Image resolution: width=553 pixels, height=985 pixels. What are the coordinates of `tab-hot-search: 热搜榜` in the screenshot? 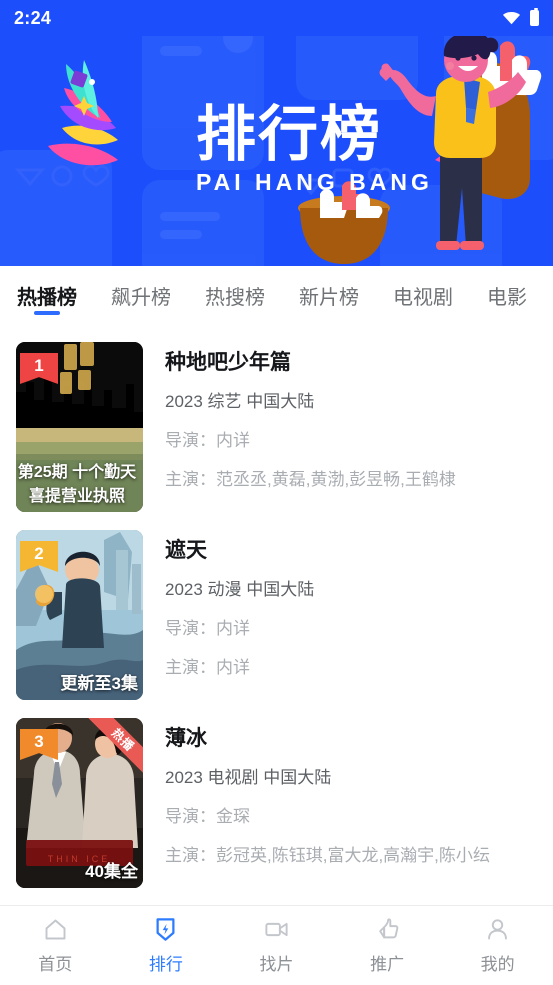 It's located at (235, 295).